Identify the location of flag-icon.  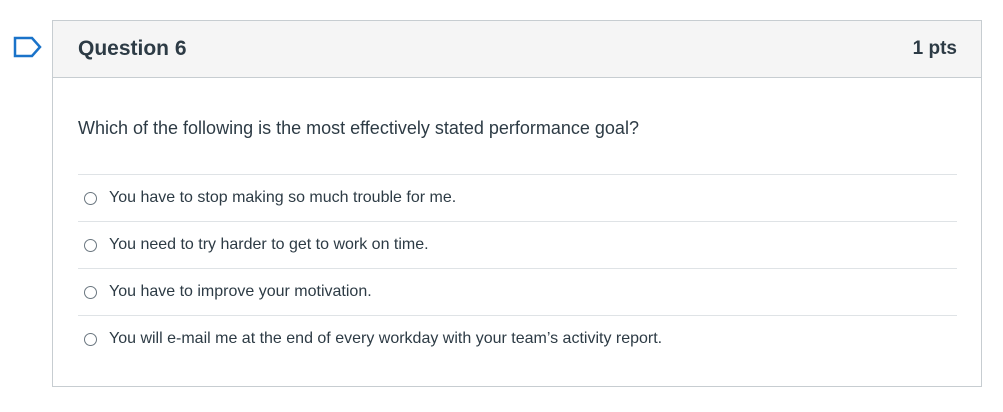
(27, 47).